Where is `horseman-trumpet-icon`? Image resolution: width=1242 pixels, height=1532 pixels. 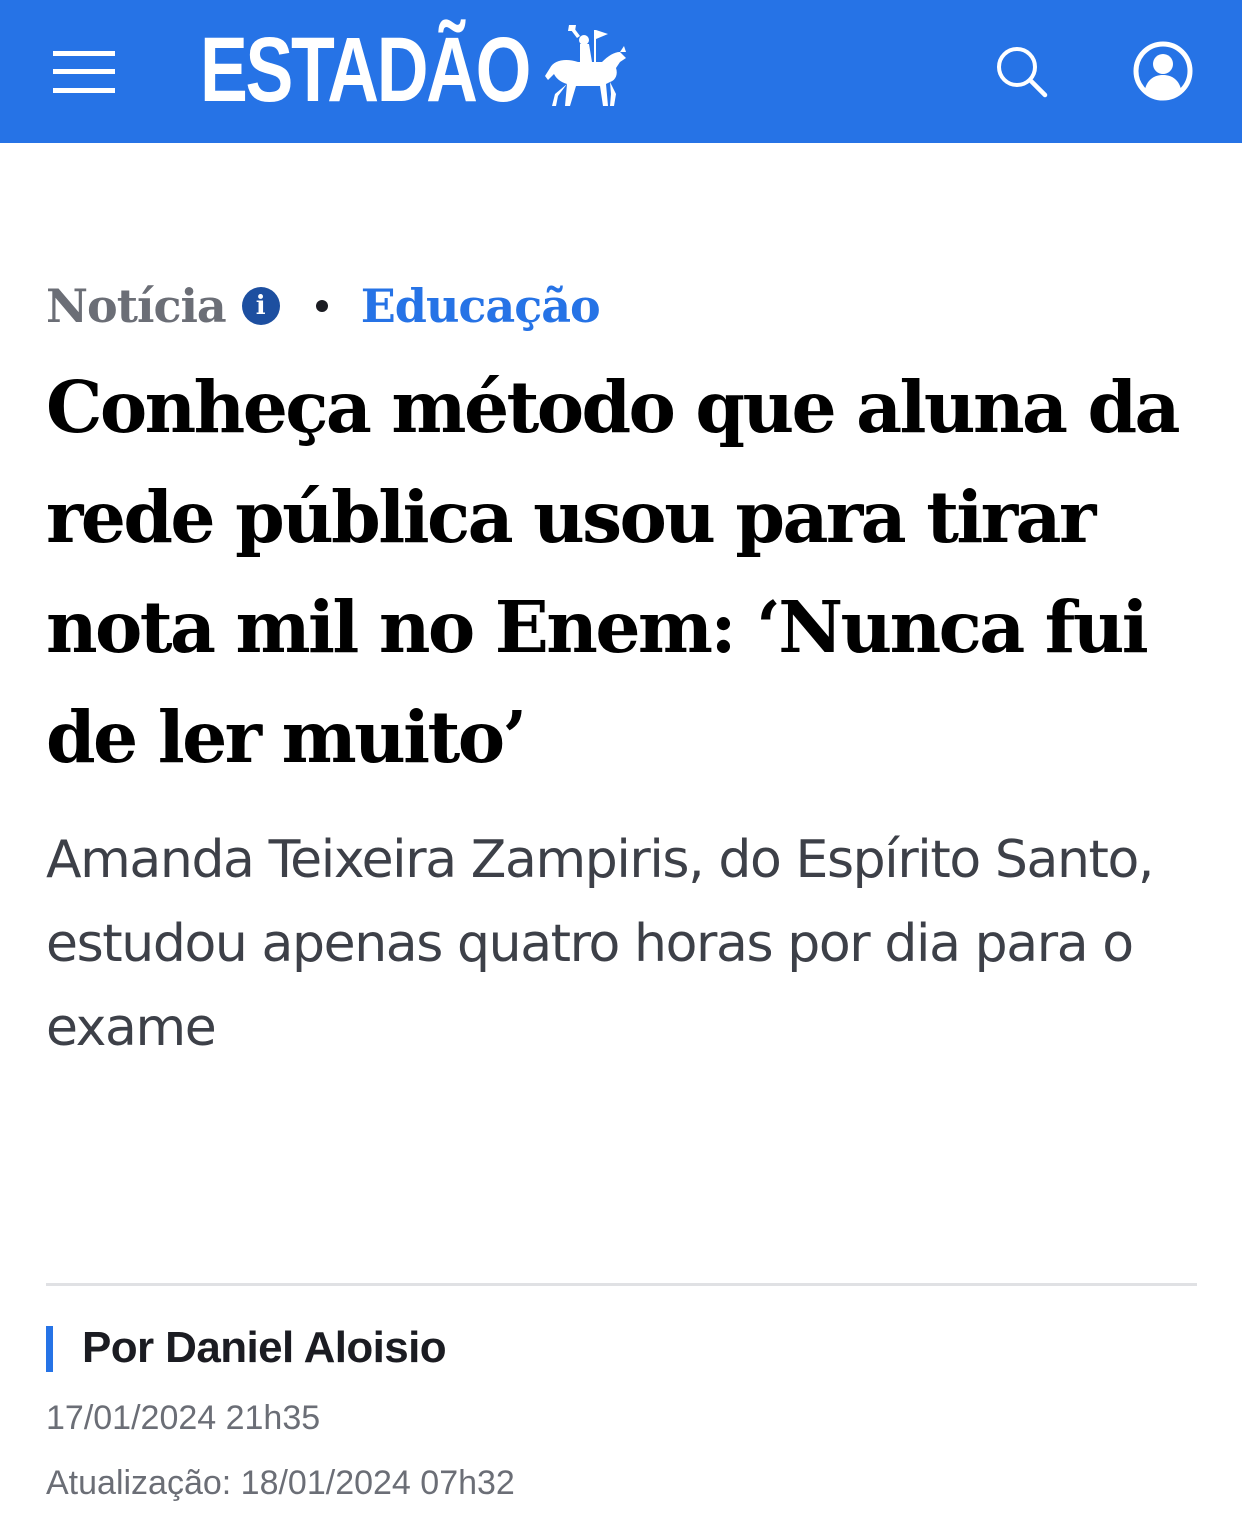
horseman-trumpet-icon is located at coordinates (585, 65).